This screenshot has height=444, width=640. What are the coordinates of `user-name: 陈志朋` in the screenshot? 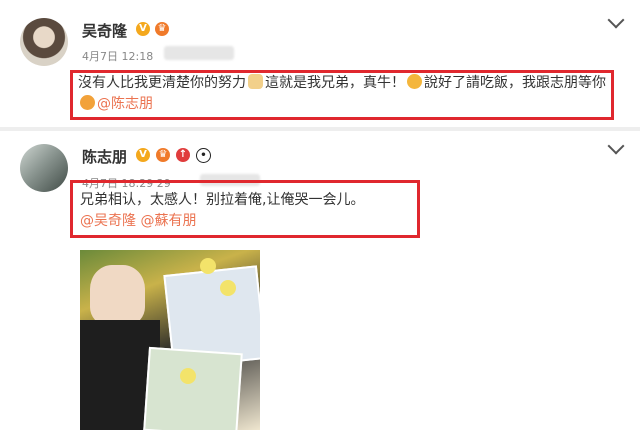 It's located at (104, 156).